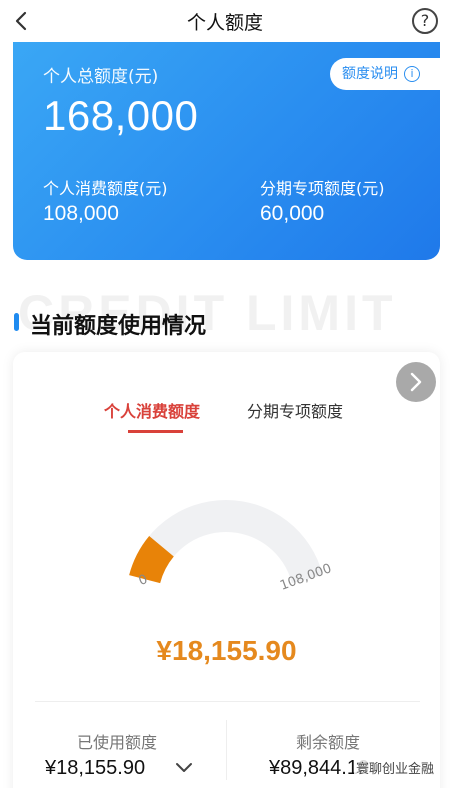  What do you see at coordinates (16, 322) in the screenshot?
I see `section-accent-bar` at bounding box center [16, 322].